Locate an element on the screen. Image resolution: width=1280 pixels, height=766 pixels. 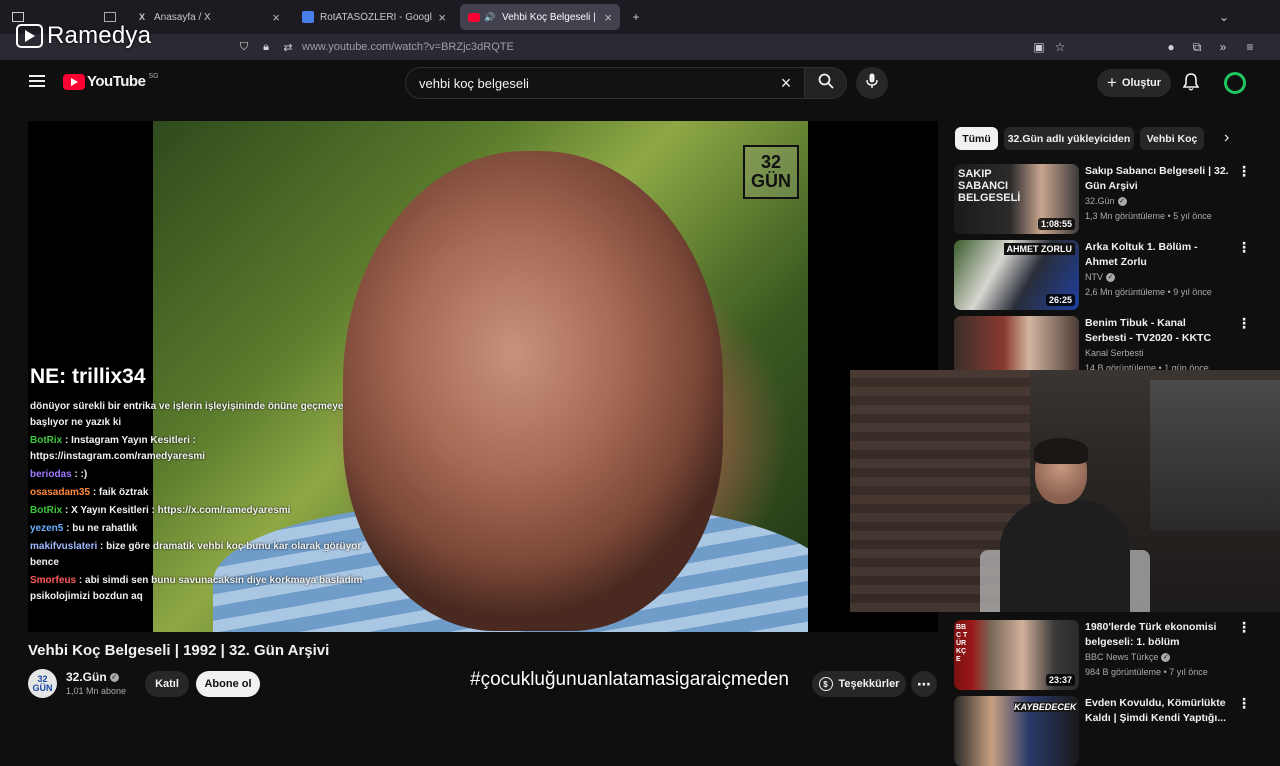
hamburger-menu-icon is located at coordinates (37, 81).